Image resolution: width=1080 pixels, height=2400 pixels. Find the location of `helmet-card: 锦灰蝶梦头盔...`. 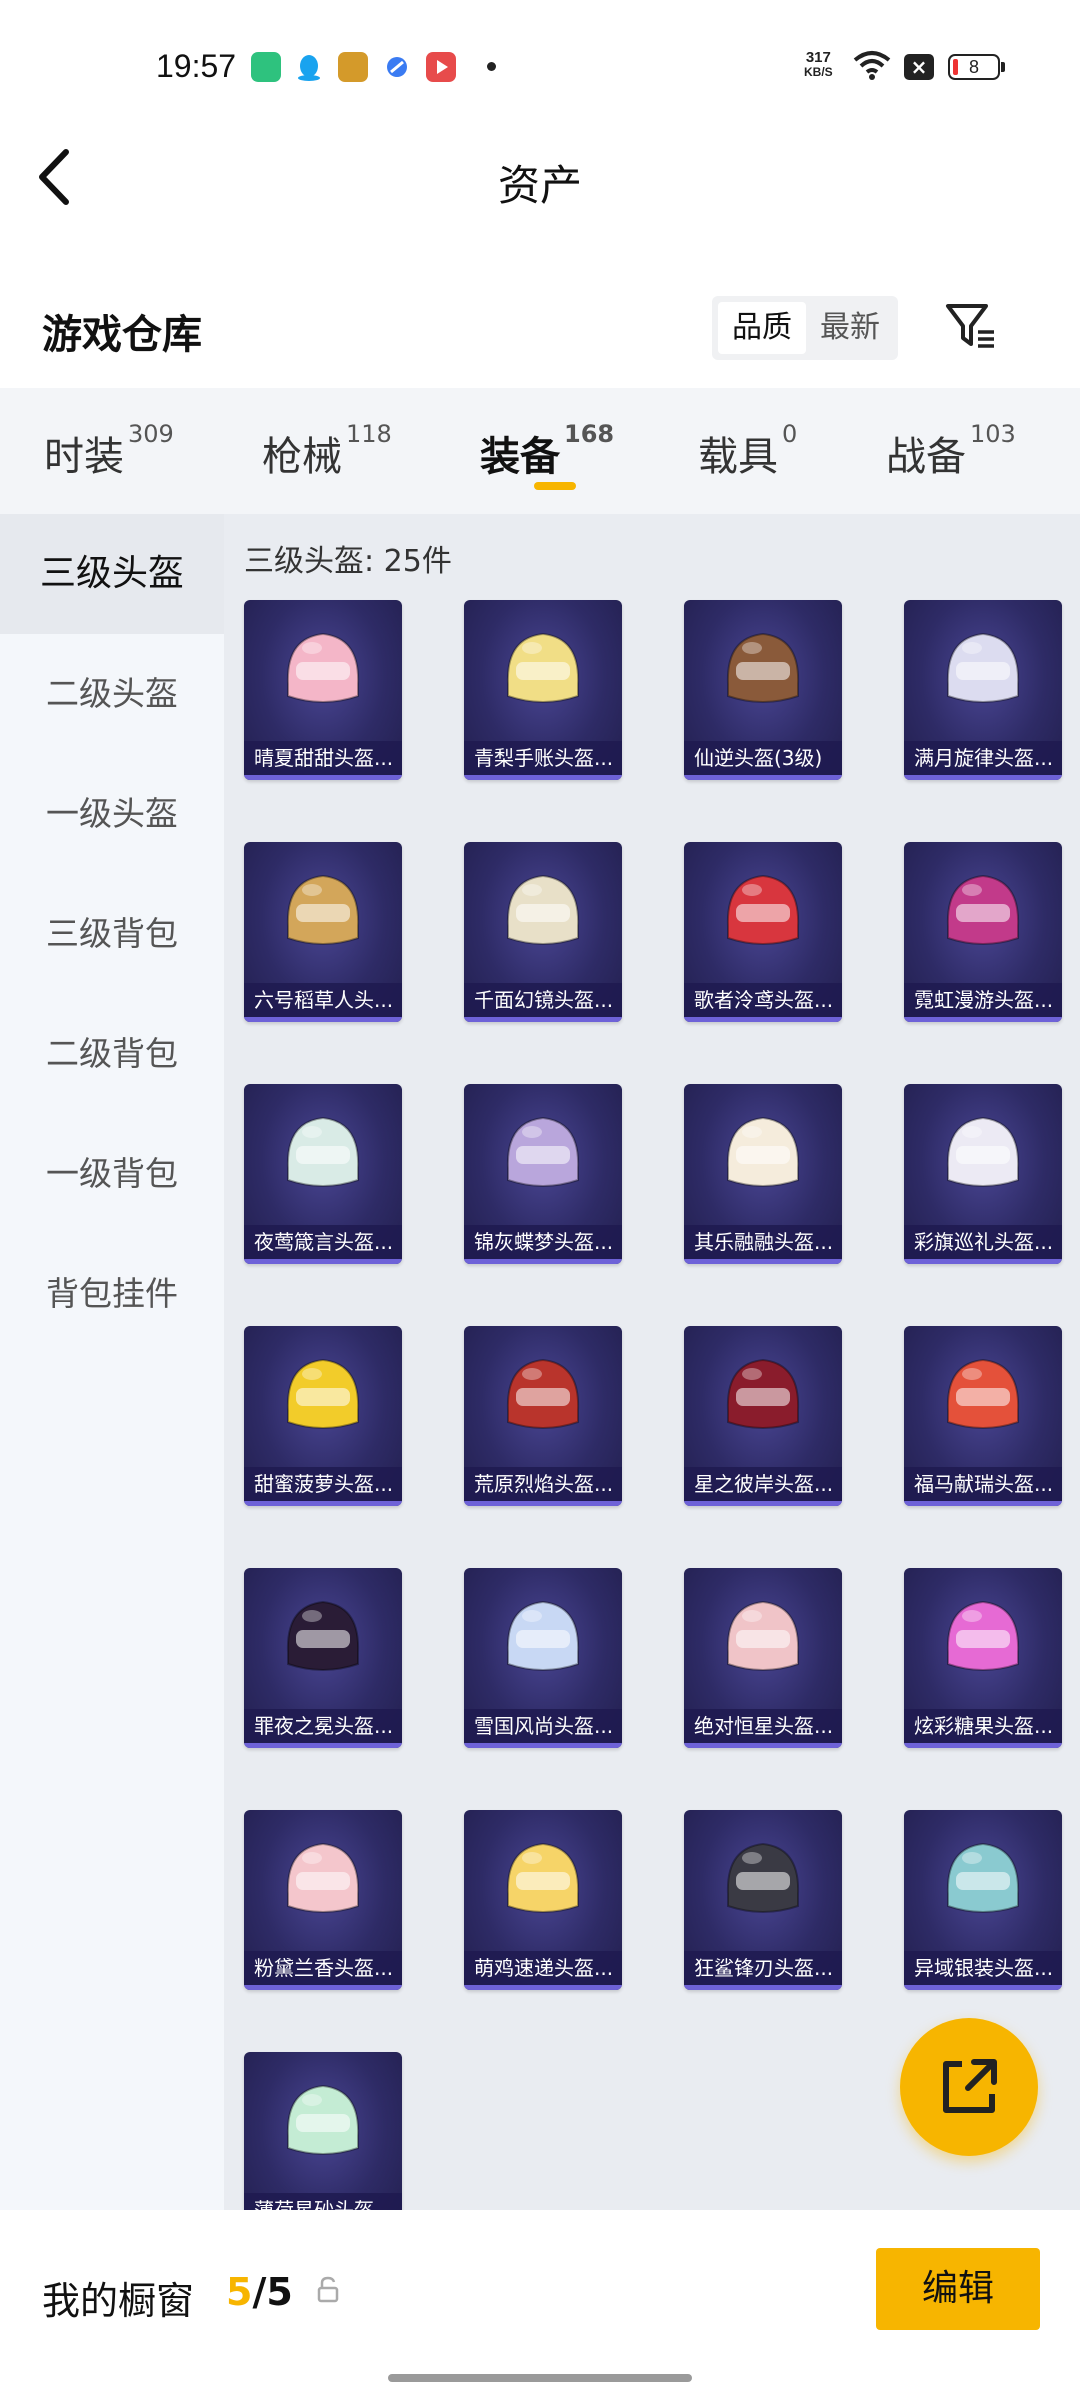

helmet-card: 锦灰蝶梦头盔... is located at coordinates (543, 1174).